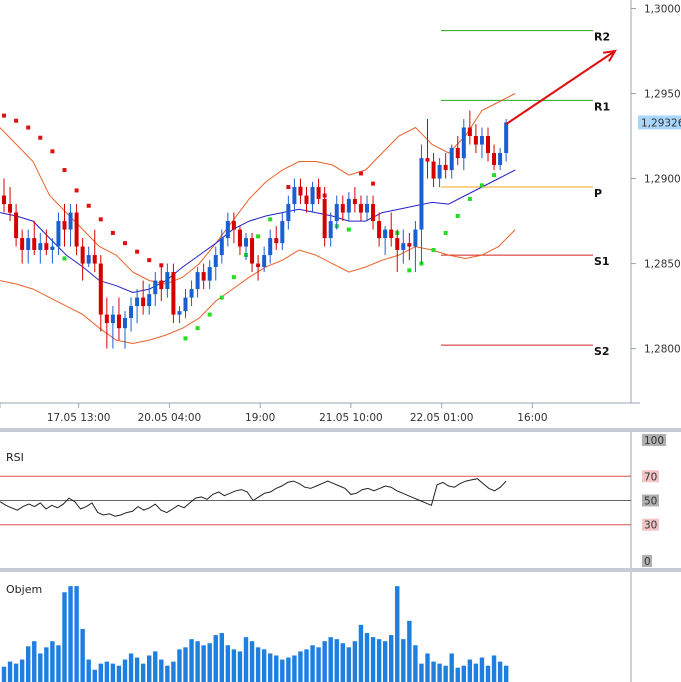  Describe the element at coordinates (661, 123) in the screenshot. I see `last-price-tag-text: 1,29326` at that location.